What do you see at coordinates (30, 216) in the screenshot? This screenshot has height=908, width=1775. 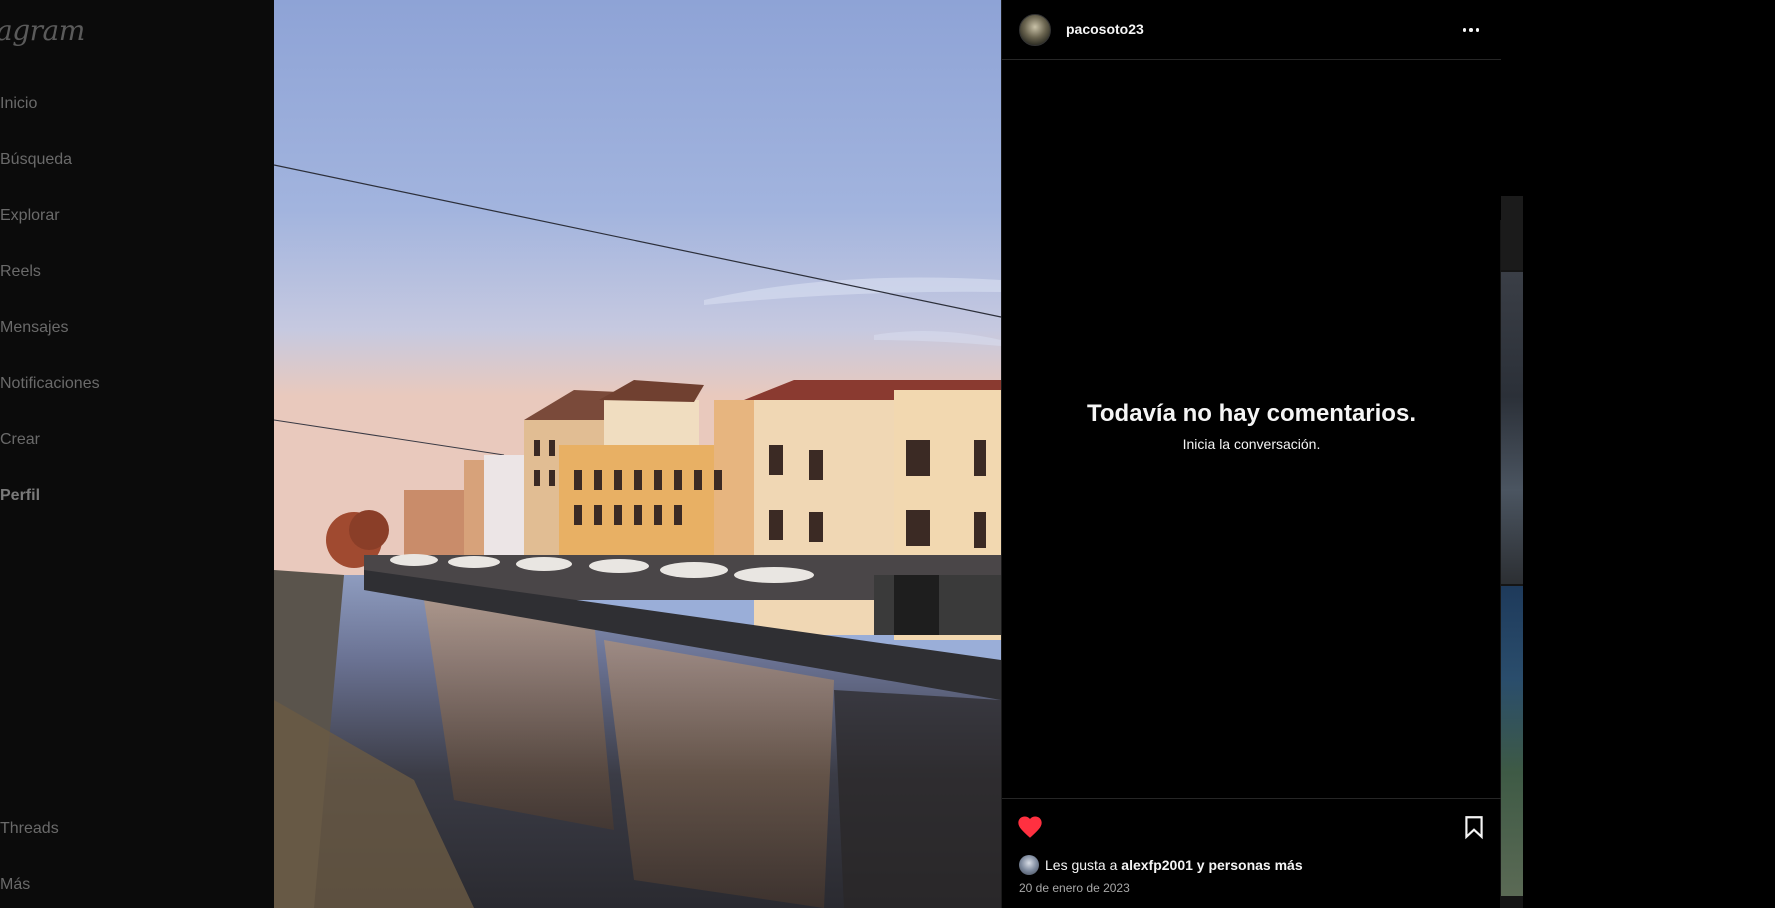 I see `sidebar-item-explore: Explorar` at bounding box center [30, 216].